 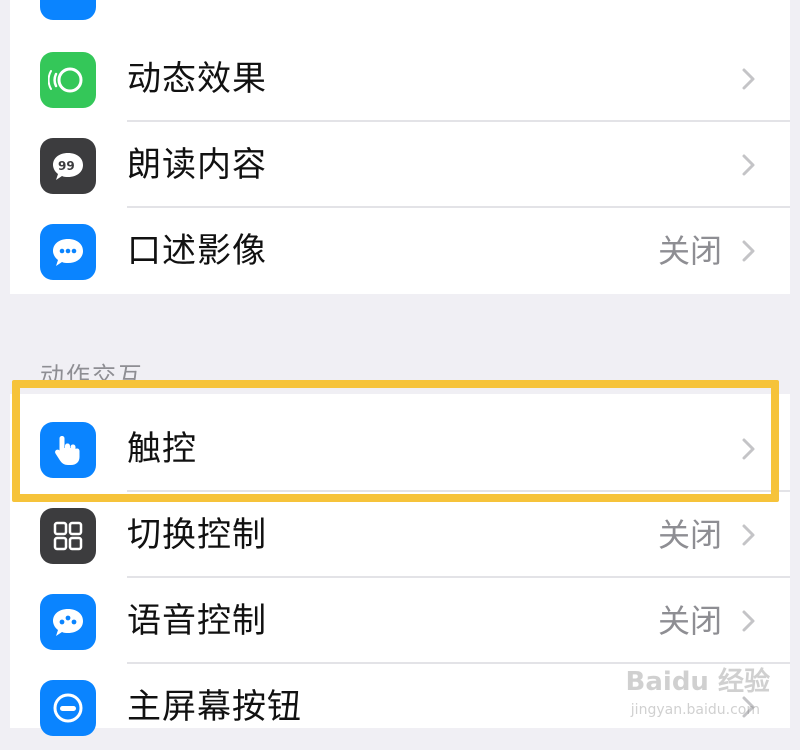 What do you see at coordinates (68, 252) in the screenshot?
I see `audio-description-icon` at bounding box center [68, 252].